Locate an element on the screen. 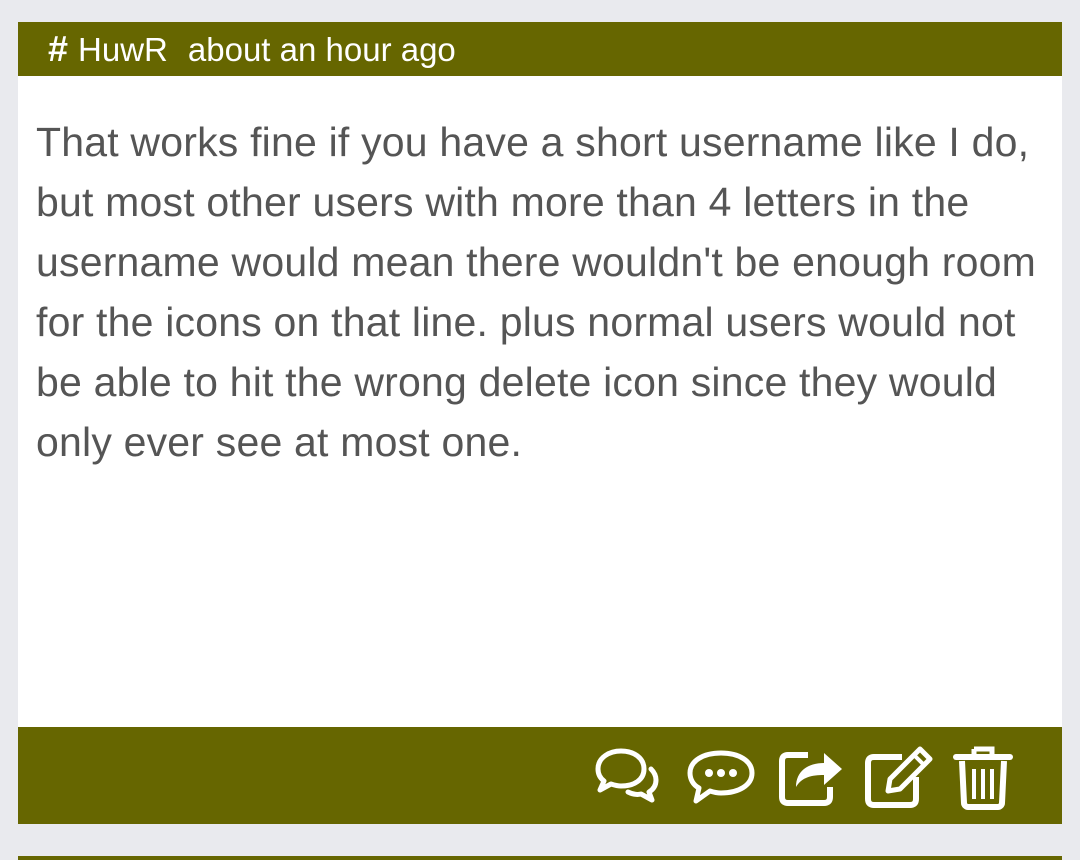 This screenshot has height=860, width=1080. post-header: # HuwR about an hour ago is located at coordinates (540, 49).